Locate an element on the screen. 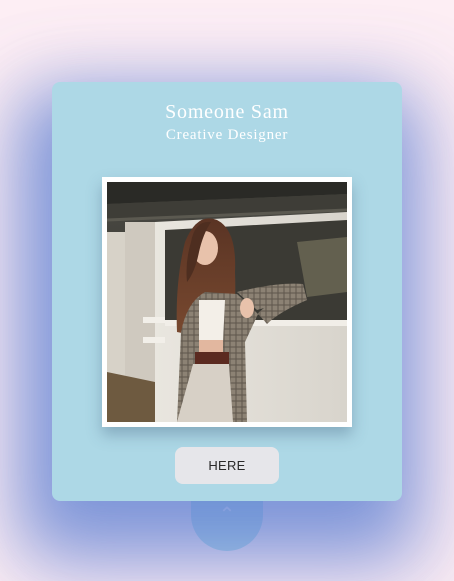 This screenshot has width=454, height=581. chevron-up-icon: ⌃ is located at coordinates (227, 514).